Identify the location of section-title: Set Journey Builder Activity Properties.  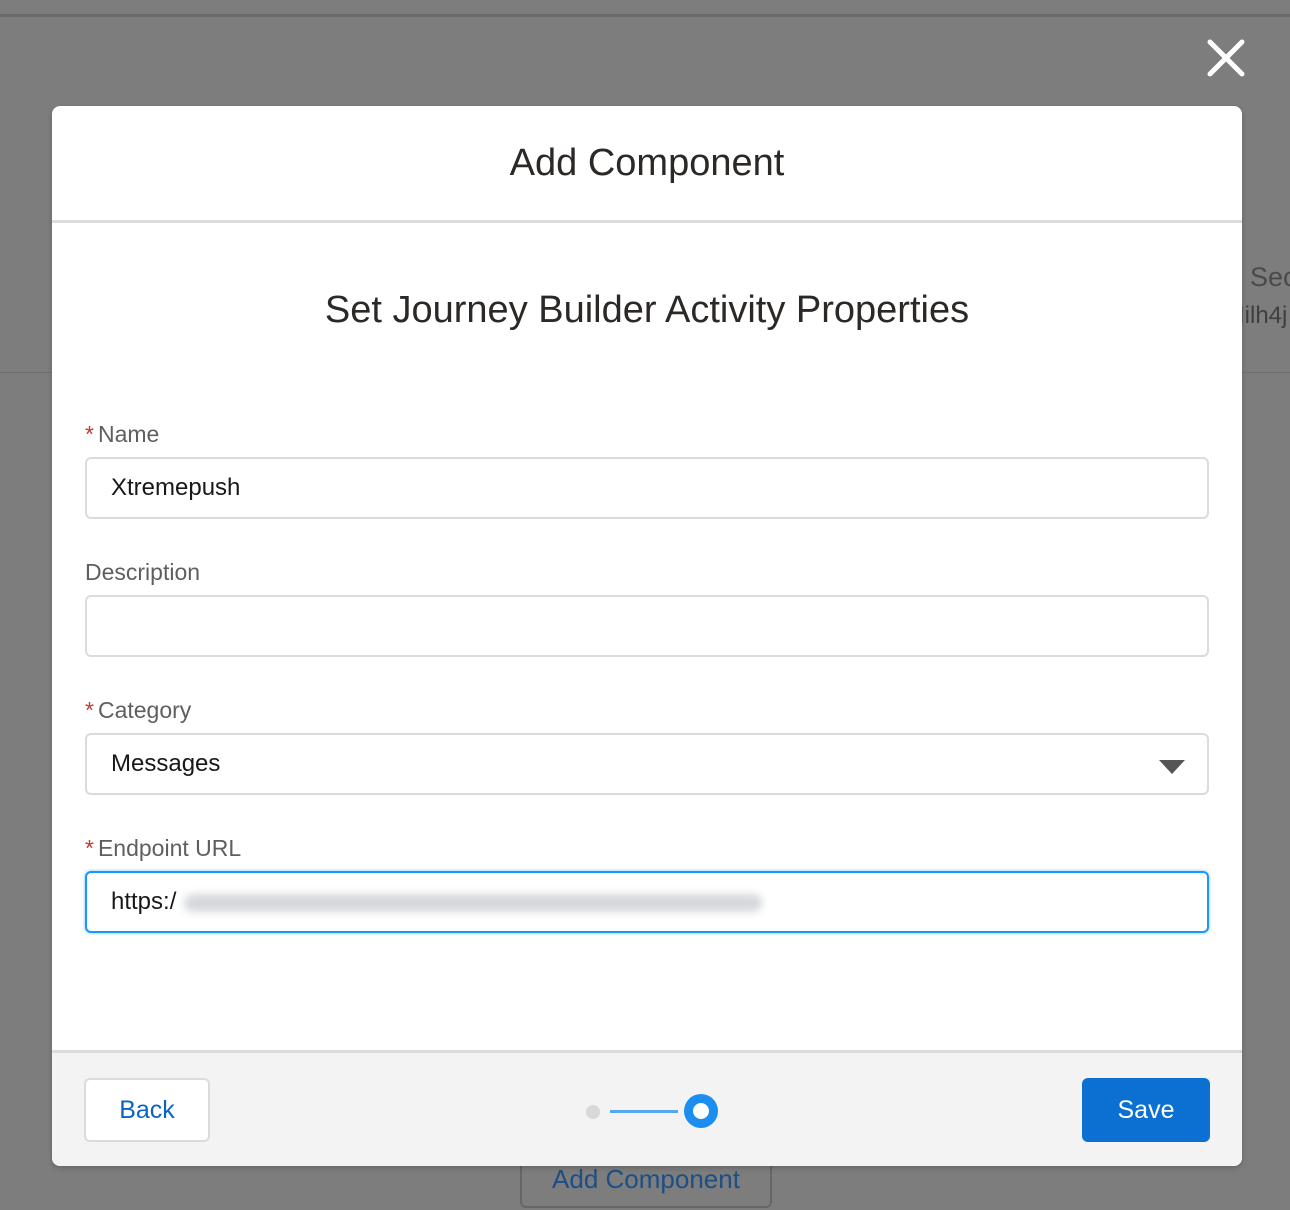
(647, 310).